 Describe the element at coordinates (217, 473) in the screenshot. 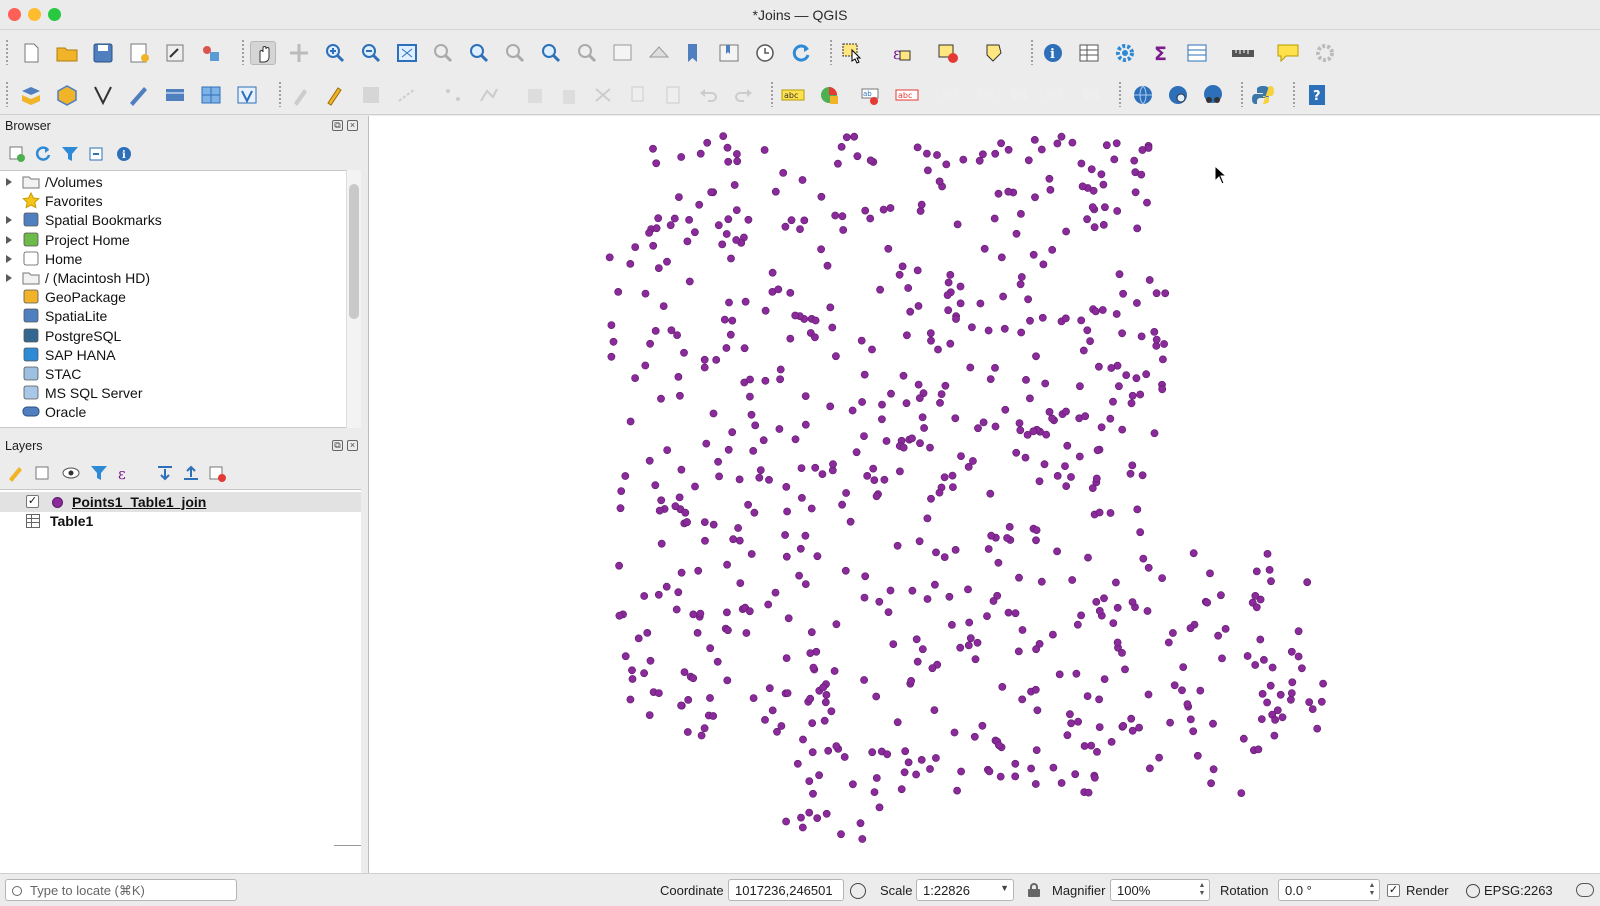

I see `remove-layer-icon` at that location.